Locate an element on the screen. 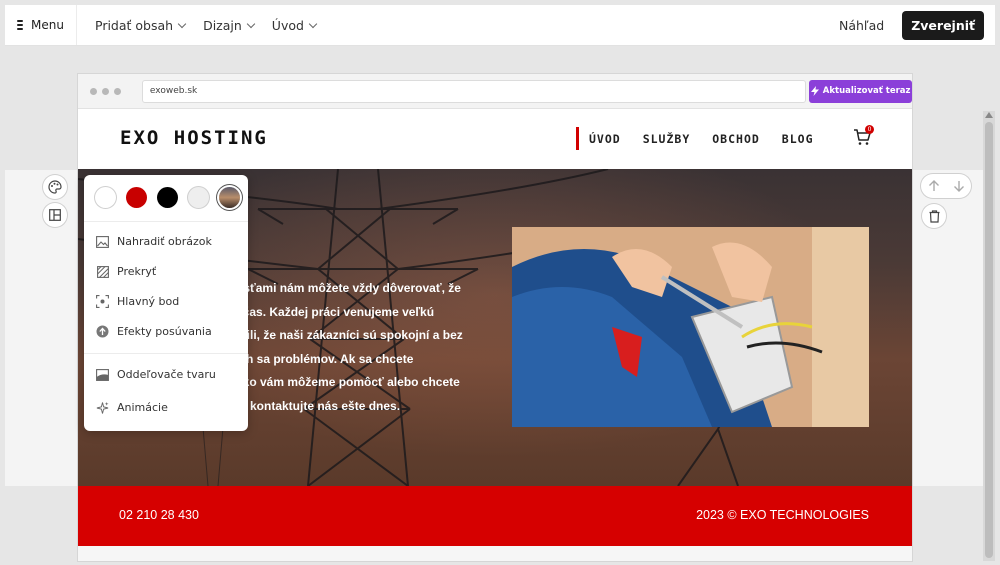 This screenshot has width=1000, height=565. menu-item-label: Hlavný bod is located at coordinates (148, 301).